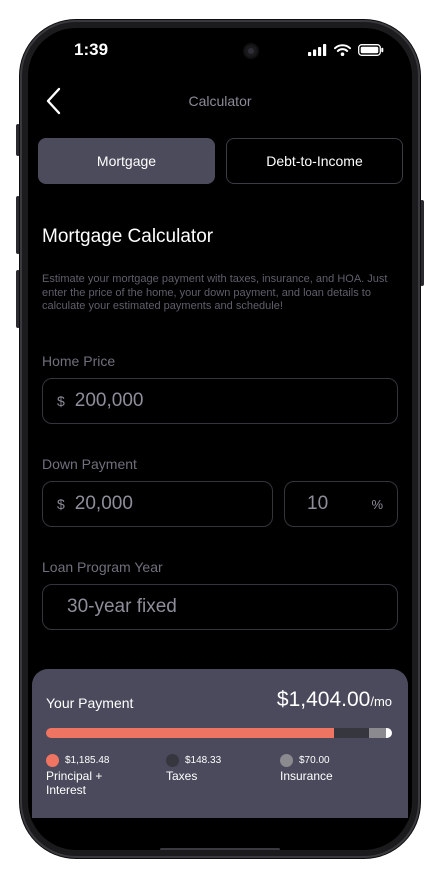 This screenshot has width=440, height=880. I want to click on section-title: Mortgage Calculator, so click(128, 236).